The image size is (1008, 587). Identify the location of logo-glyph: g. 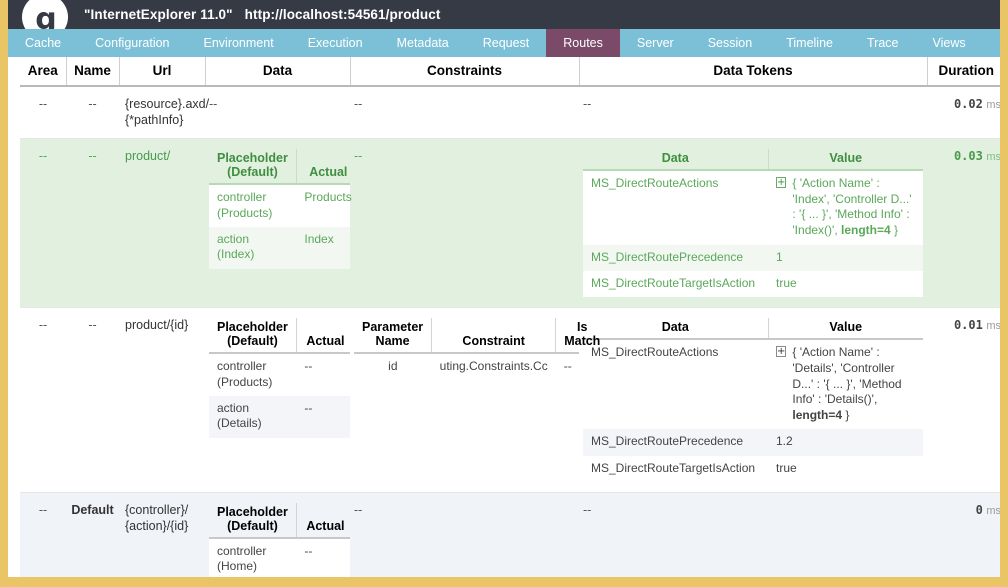
(46, 16).